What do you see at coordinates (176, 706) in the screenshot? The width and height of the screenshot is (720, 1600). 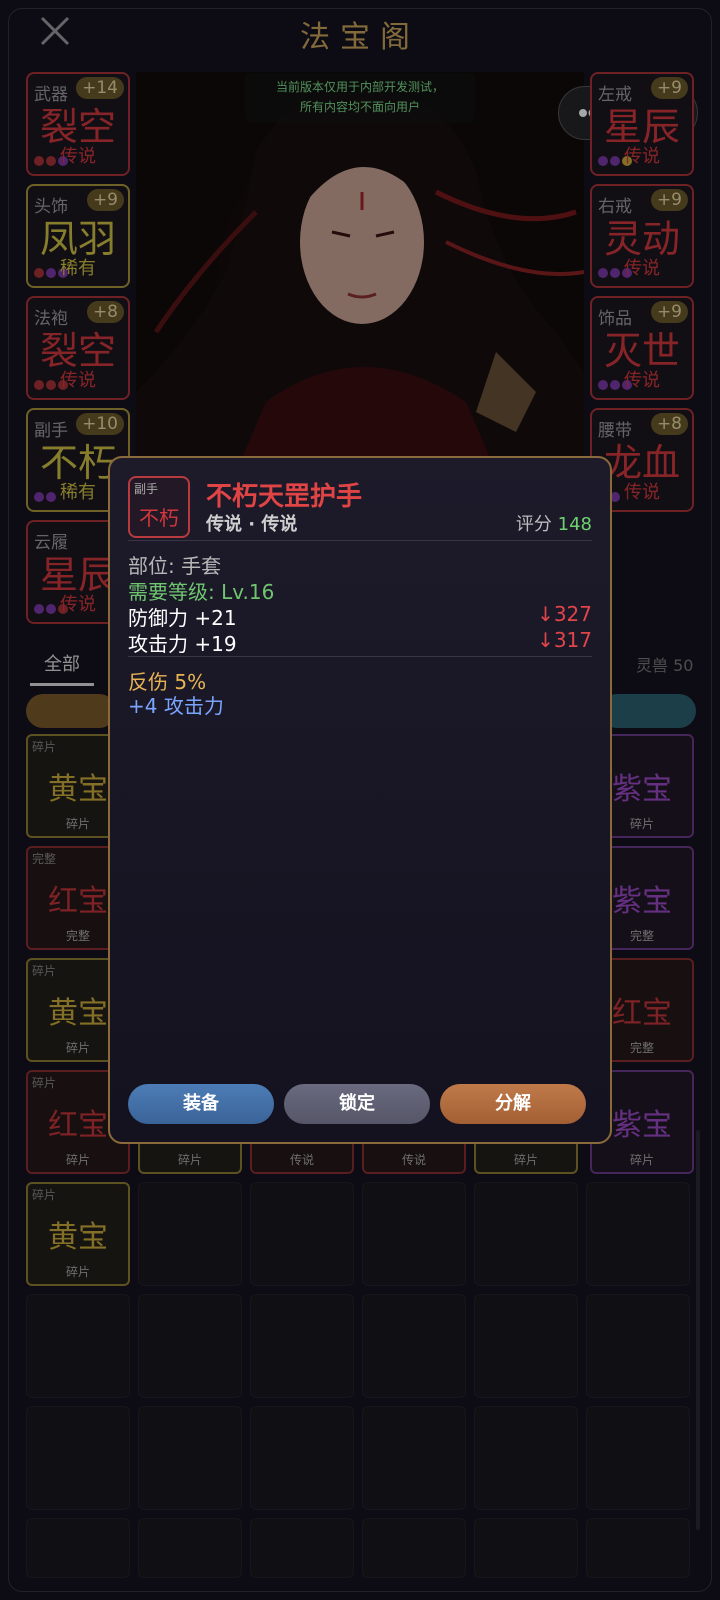 I see `stat-bonus: +4 攻击力` at bounding box center [176, 706].